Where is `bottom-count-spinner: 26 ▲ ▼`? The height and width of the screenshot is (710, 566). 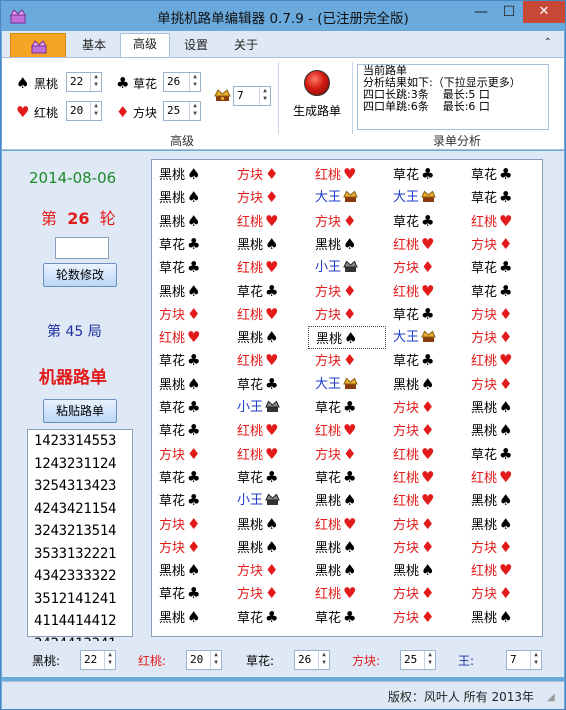 bottom-count-spinner: 26 ▲ ▼ is located at coordinates (312, 660).